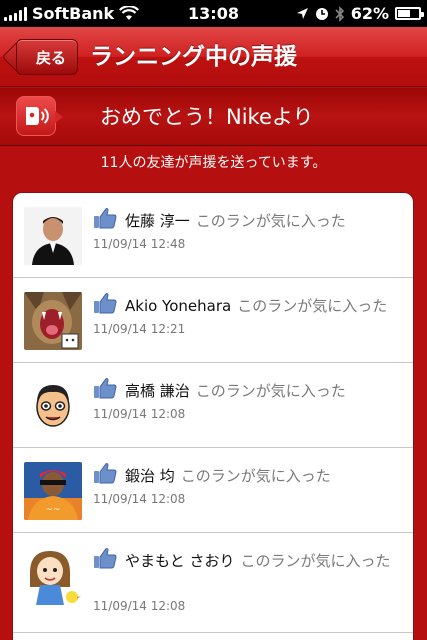  What do you see at coordinates (213, 13) in the screenshot?
I see `status-bar: SoftBank 13:08 62%` at bounding box center [213, 13].